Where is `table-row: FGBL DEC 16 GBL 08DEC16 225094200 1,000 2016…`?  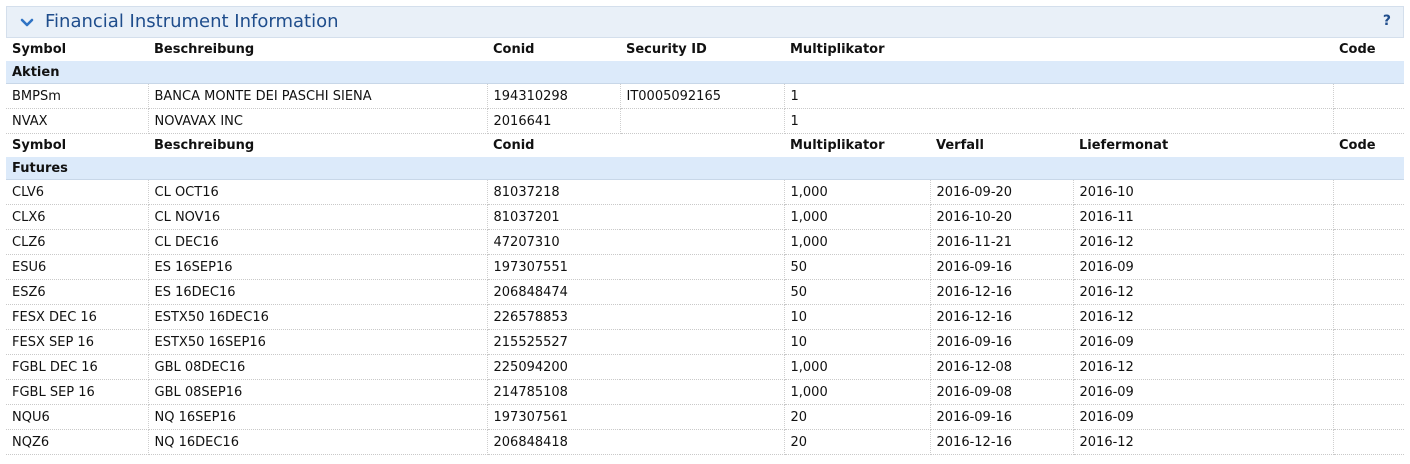
table-row: FGBL DEC 16 GBL 08DEC16 225094200 1,000 2016… is located at coordinates (705, 367).